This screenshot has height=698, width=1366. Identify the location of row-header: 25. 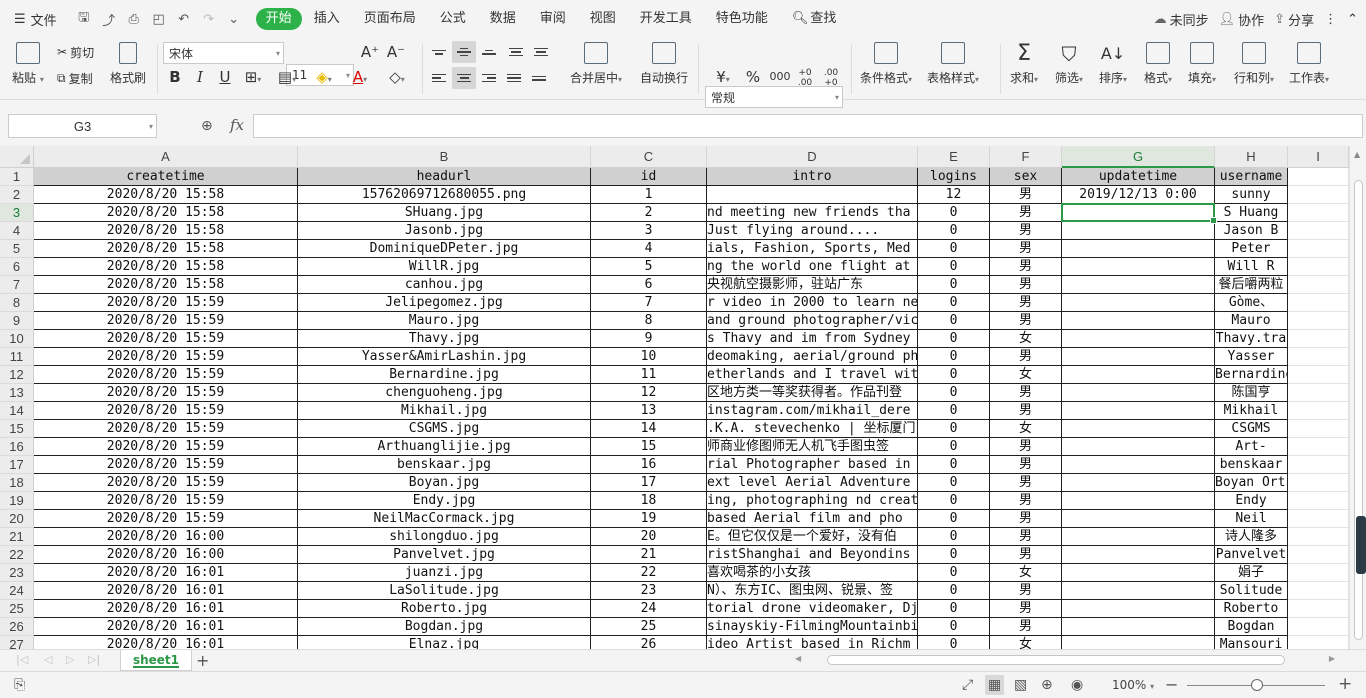
(17, 609).